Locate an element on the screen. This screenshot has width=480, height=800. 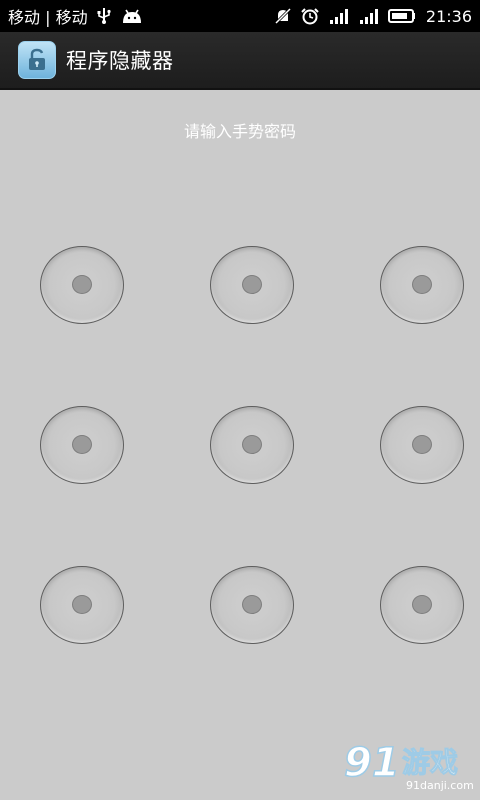
status-right: 21:36 is located at coordinates (373, 16).